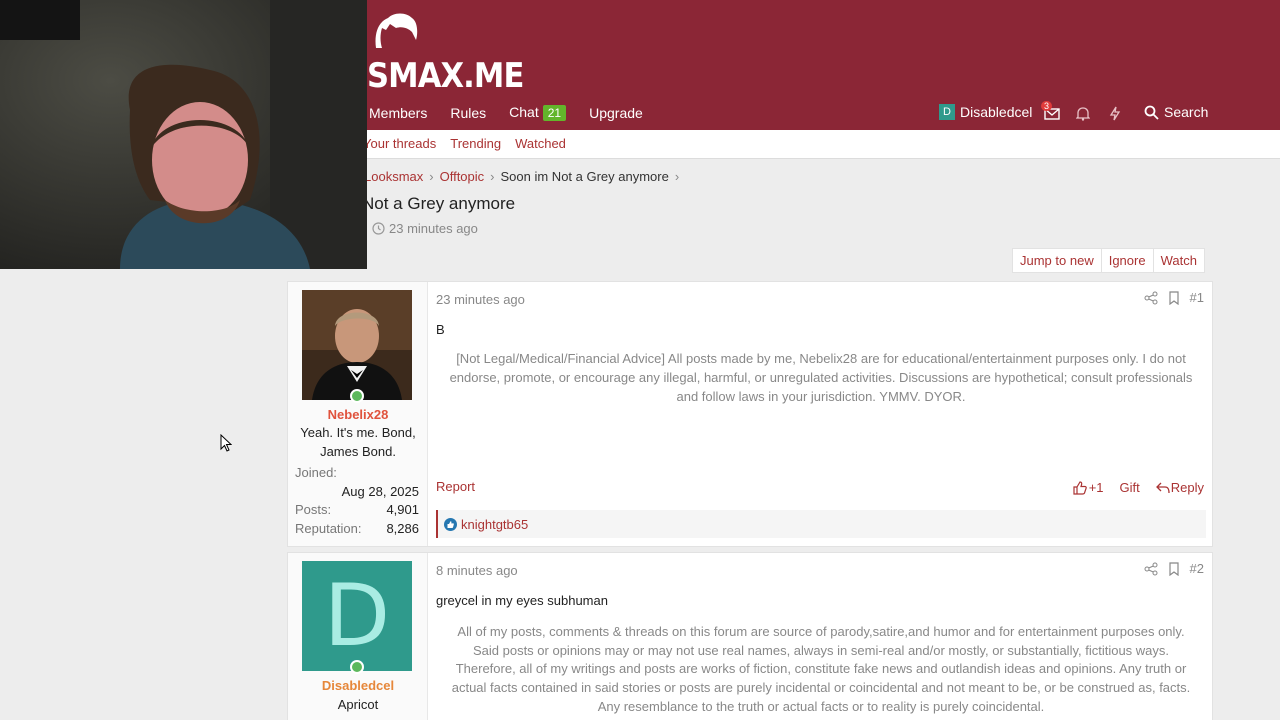 The height and width of the screenshot is (720, 1280). Describe the element at coordinates (398, 113) in the screenshot. I see `nav-members: Members` at that location.